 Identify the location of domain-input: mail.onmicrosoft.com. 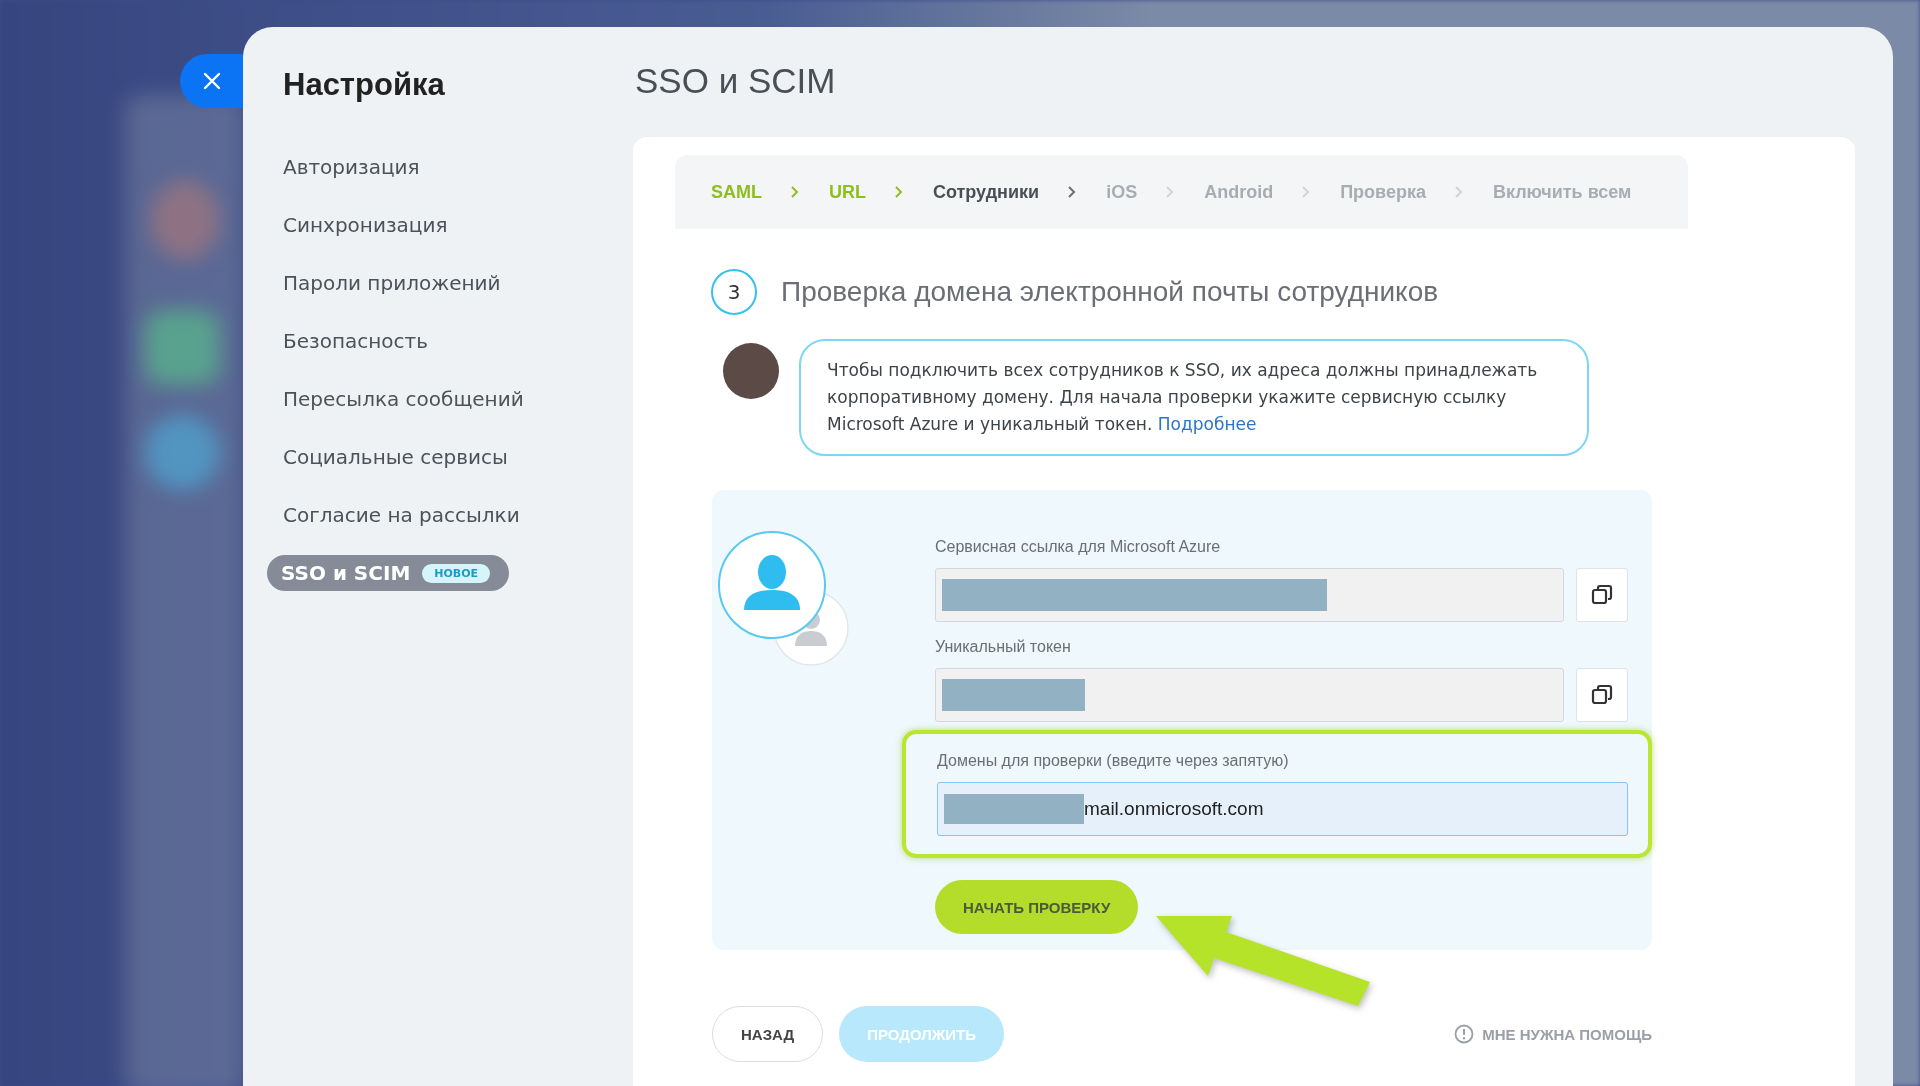
(1282, 809).